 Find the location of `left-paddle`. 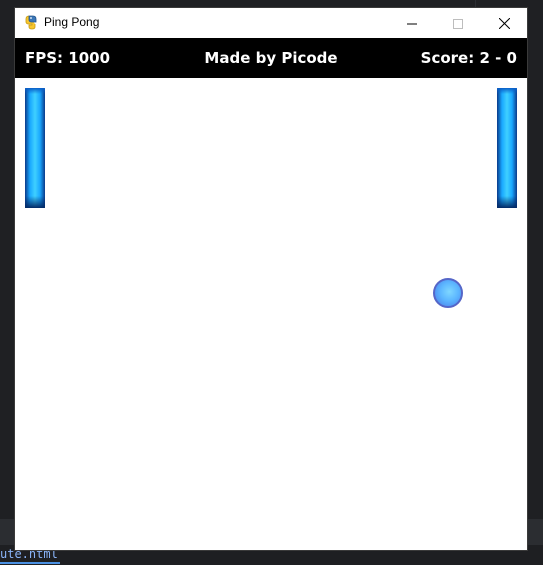

left-paddle is located at coordinates (35, 148).